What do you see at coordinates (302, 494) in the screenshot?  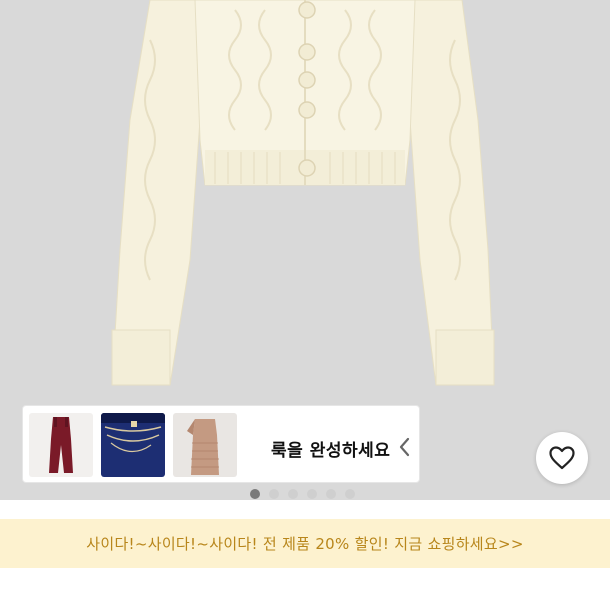 I see `image-pagination` at bounding box center [302, 494].